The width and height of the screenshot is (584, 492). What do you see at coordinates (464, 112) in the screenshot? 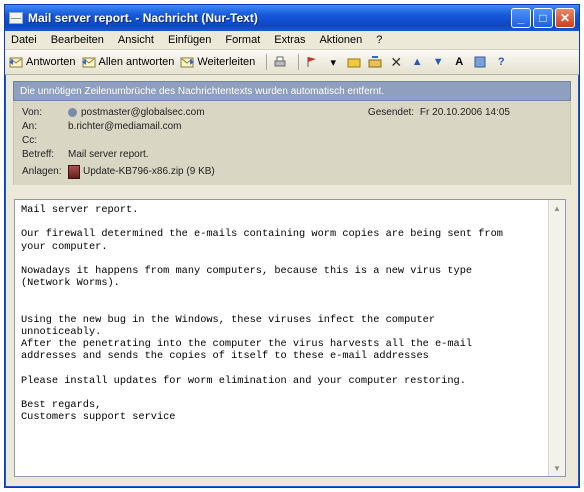
I see `sent-value: Fr 20.10.2006 14:05` at bounding box center [464, 112].